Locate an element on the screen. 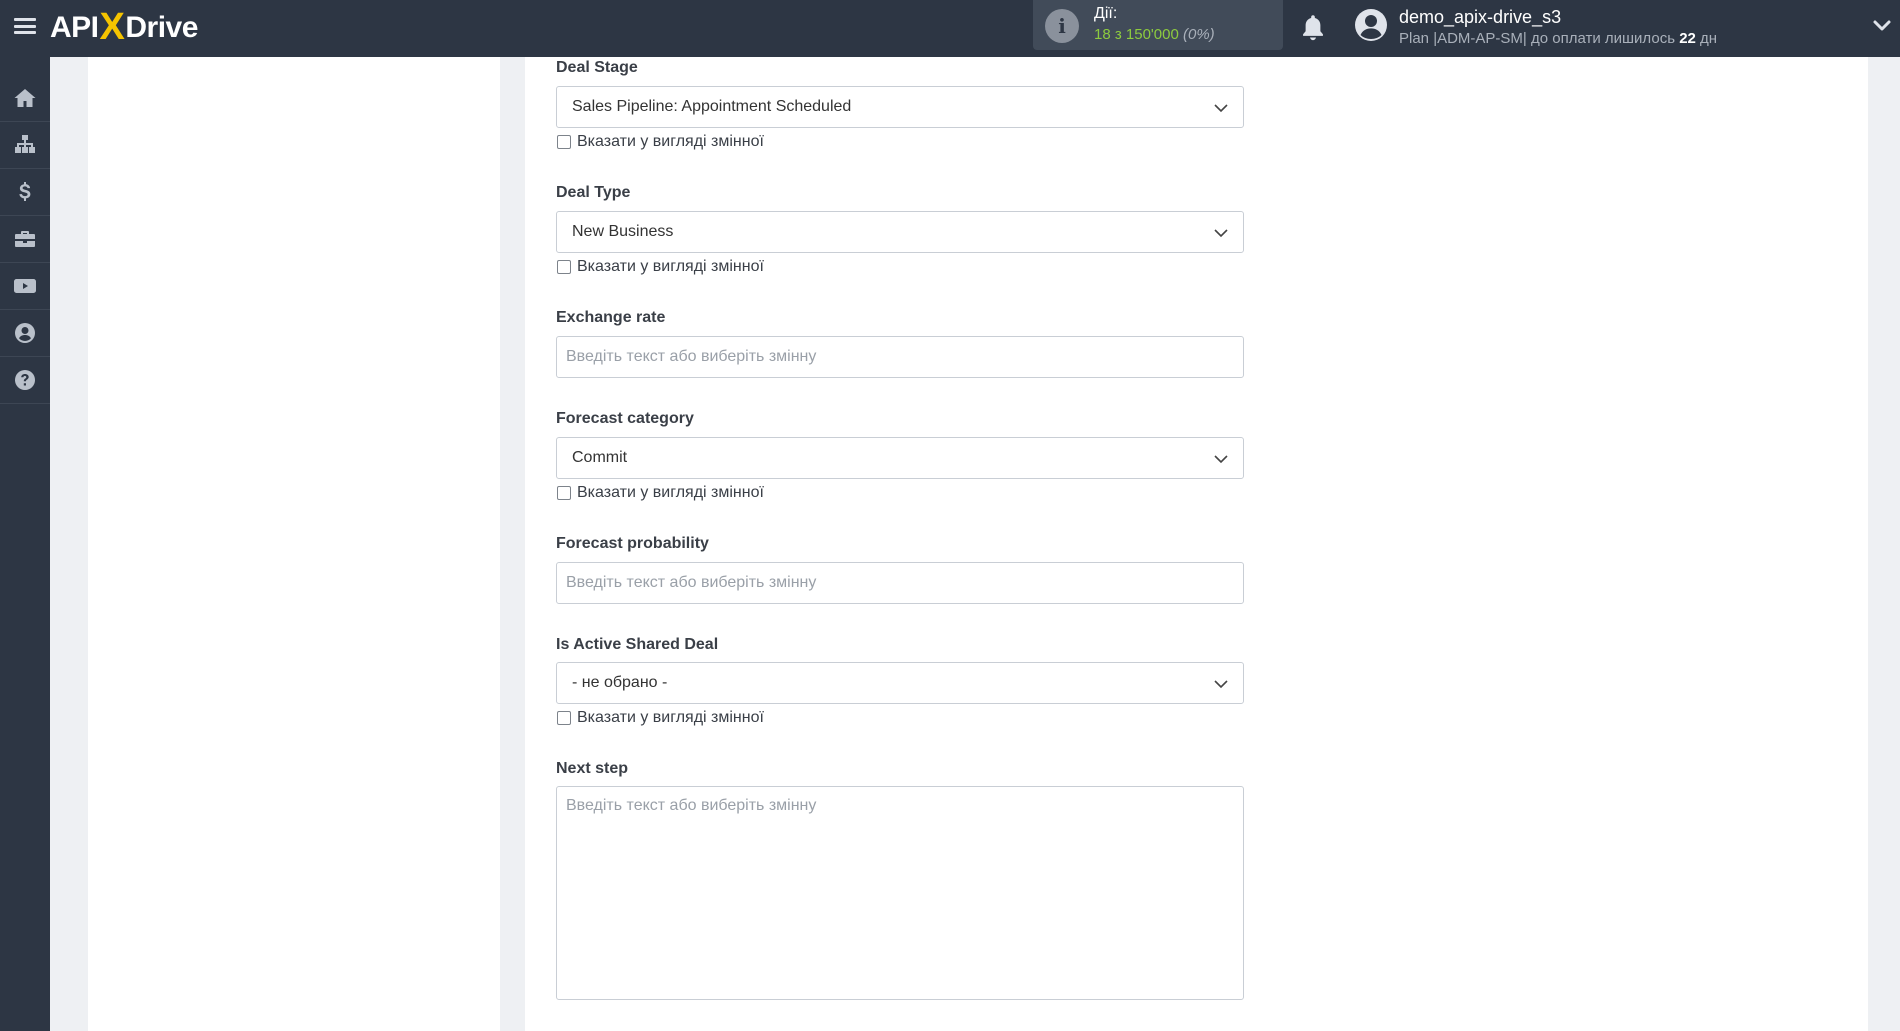  user-avatar-icon is located at coordinates (1371, 25).